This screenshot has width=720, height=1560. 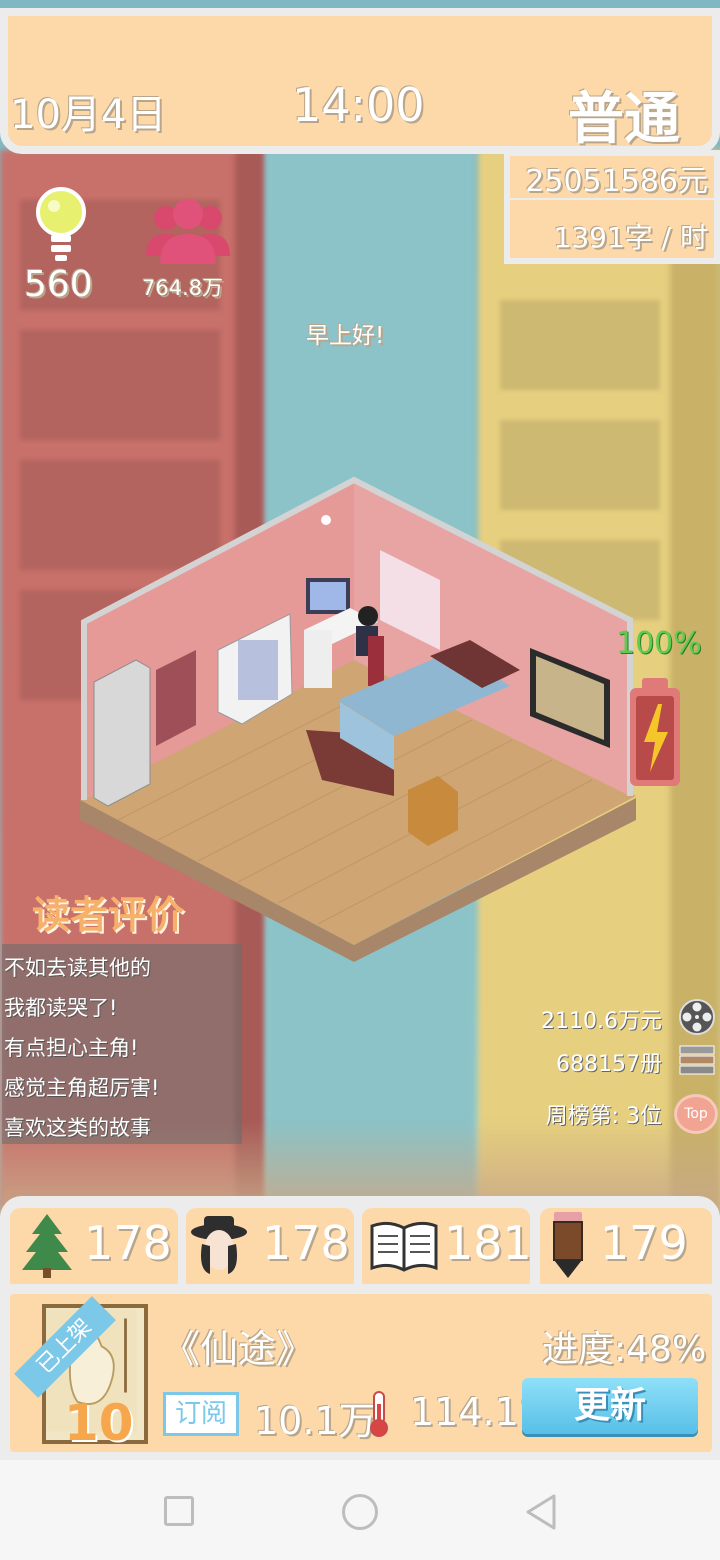 What do you see at coordinates (655, 732) in the screenshot?
I see `battery-icon` at bounding box center [655, 732].